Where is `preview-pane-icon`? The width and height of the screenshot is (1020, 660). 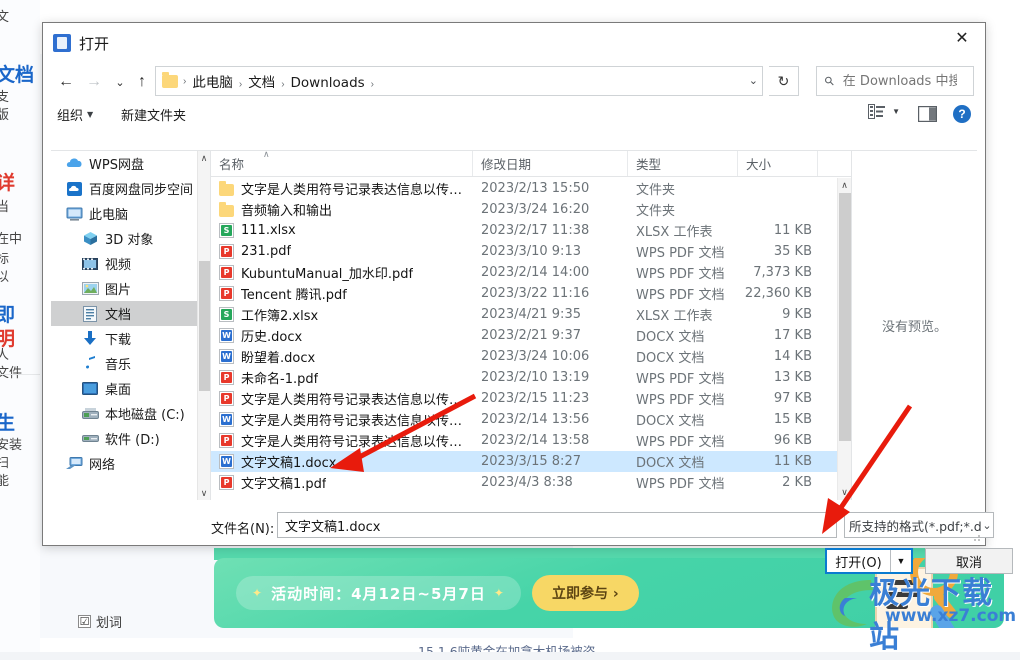
preview-pane-icon is located at coordinates (927, 114).